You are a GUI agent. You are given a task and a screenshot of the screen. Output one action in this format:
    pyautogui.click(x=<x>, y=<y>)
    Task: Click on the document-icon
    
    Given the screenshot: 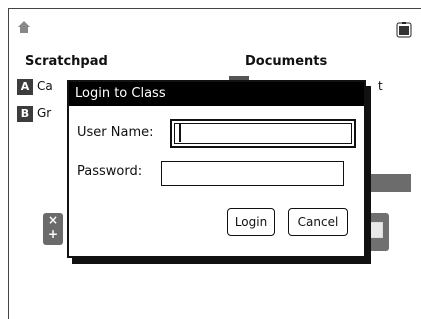 What is the action you would take?
    pyautogui.click(x=377, y=232)
    